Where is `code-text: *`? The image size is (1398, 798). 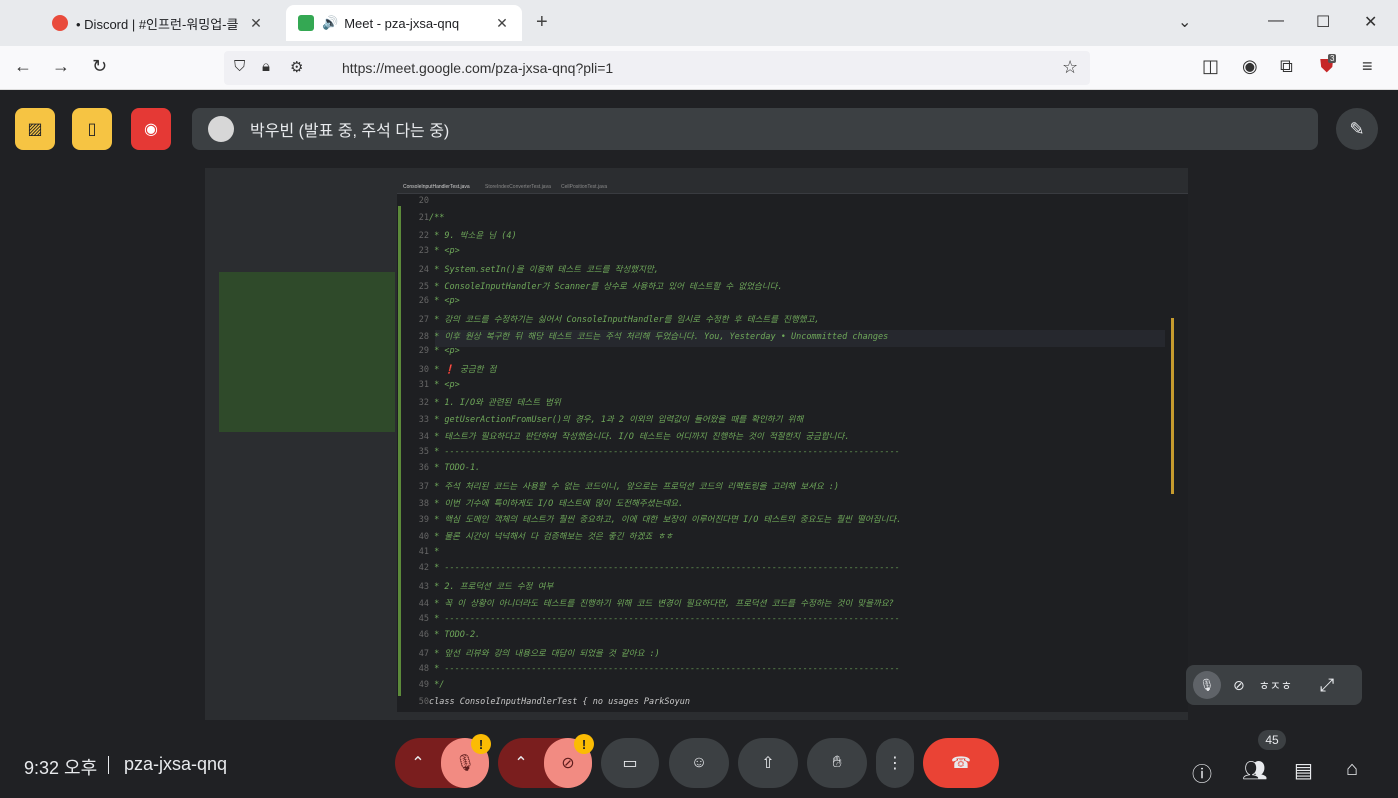
code-text: * is located at coordinates (434, 551).